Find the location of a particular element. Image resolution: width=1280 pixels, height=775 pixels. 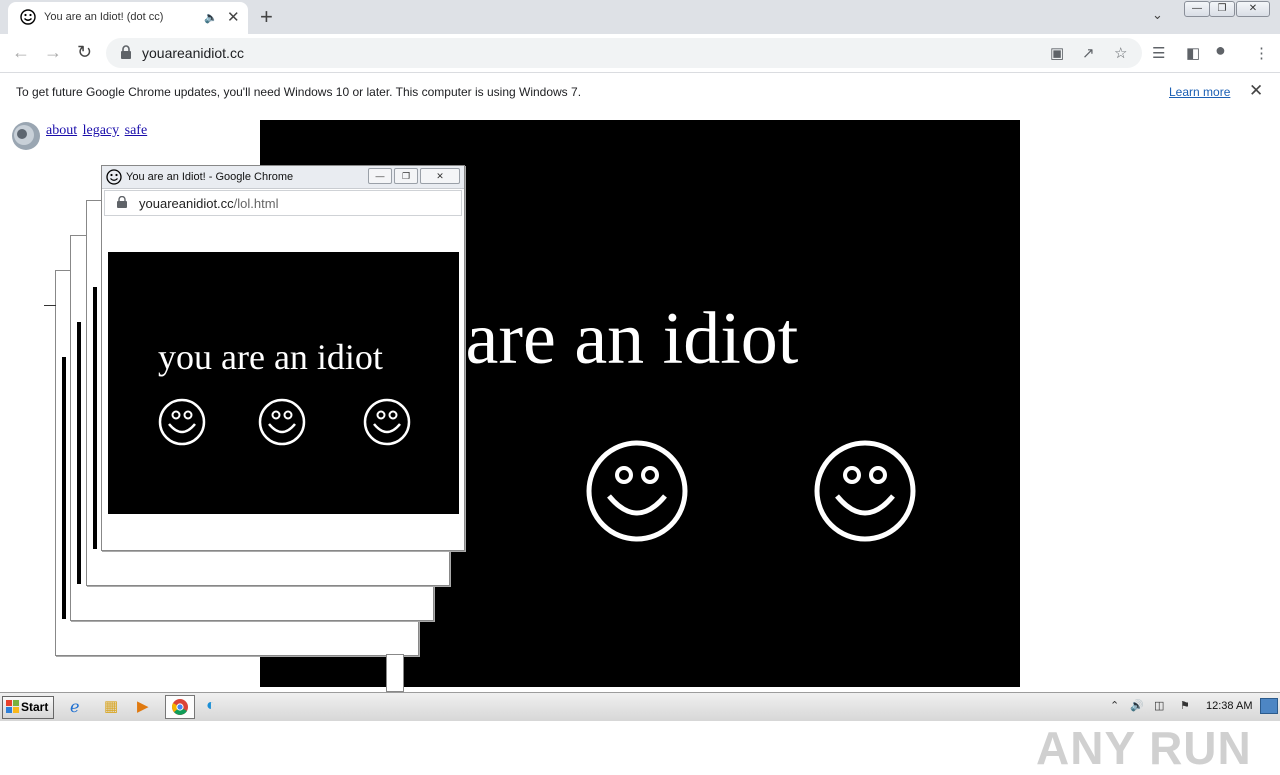

url-text: youareanidiot.cc is located at coordinates (193, 53).